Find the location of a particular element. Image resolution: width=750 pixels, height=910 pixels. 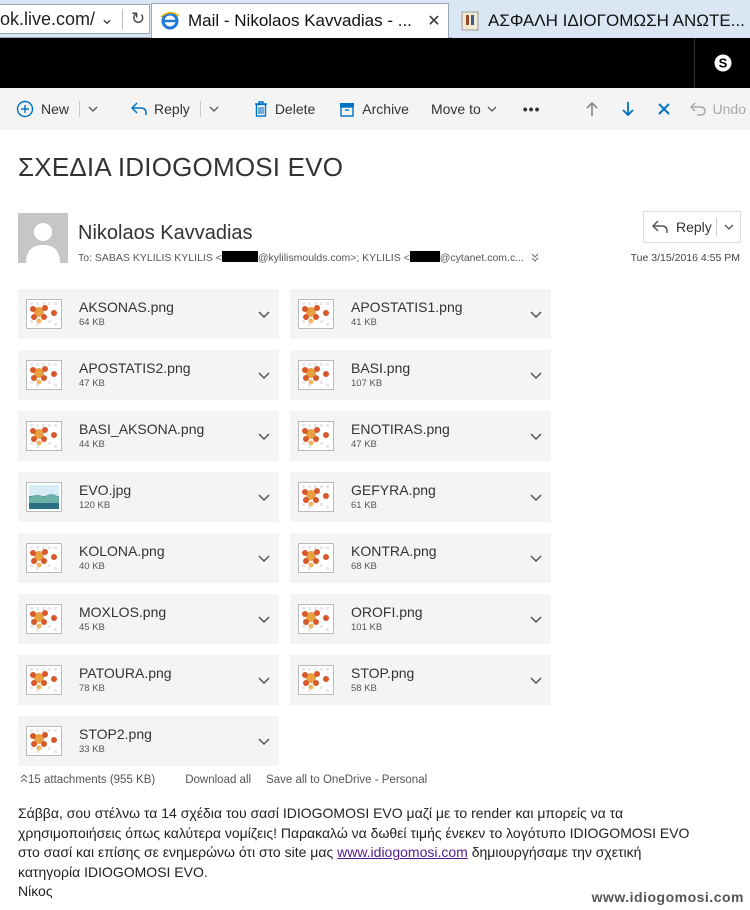

move-to-button: Move to is located at coordinates (464, 109).